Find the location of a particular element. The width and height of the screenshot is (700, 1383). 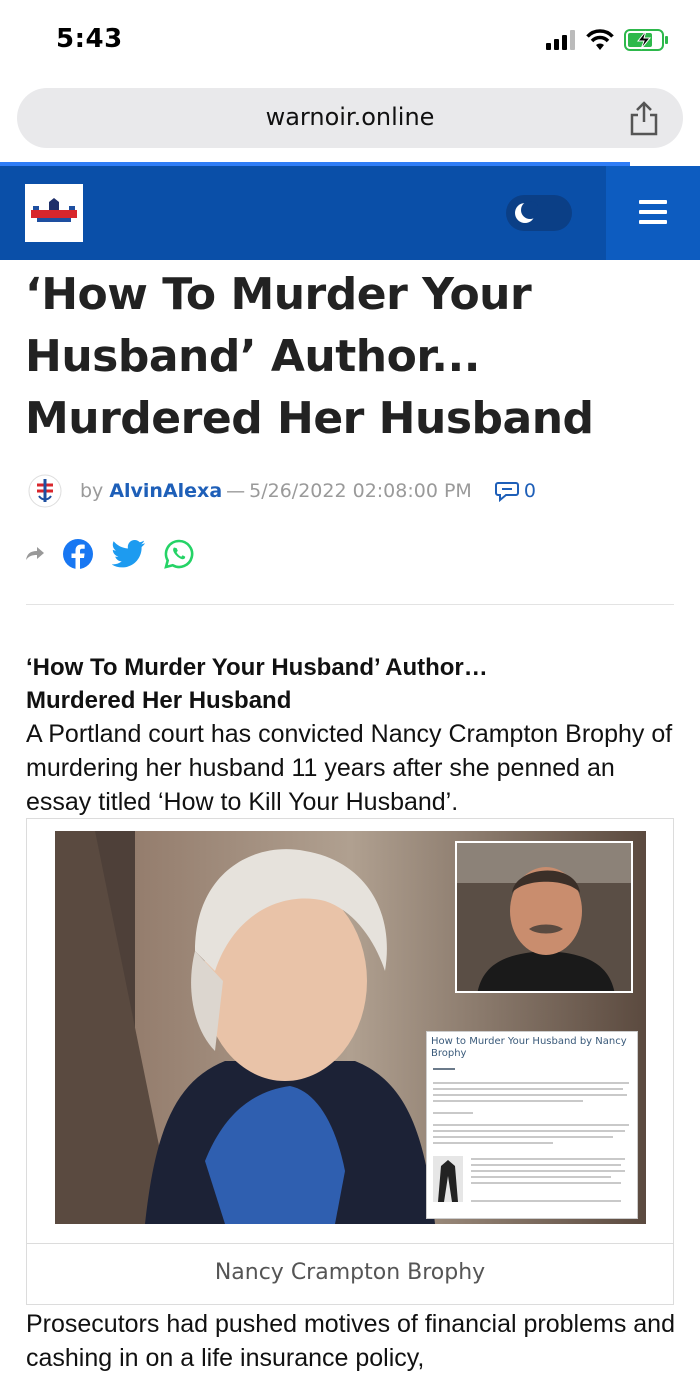

status-time: 5:43 is located at coordinates (89, 39).